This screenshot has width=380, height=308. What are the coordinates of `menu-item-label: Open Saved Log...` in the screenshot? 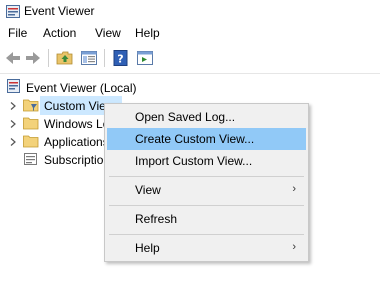 It's located at (185, 117).